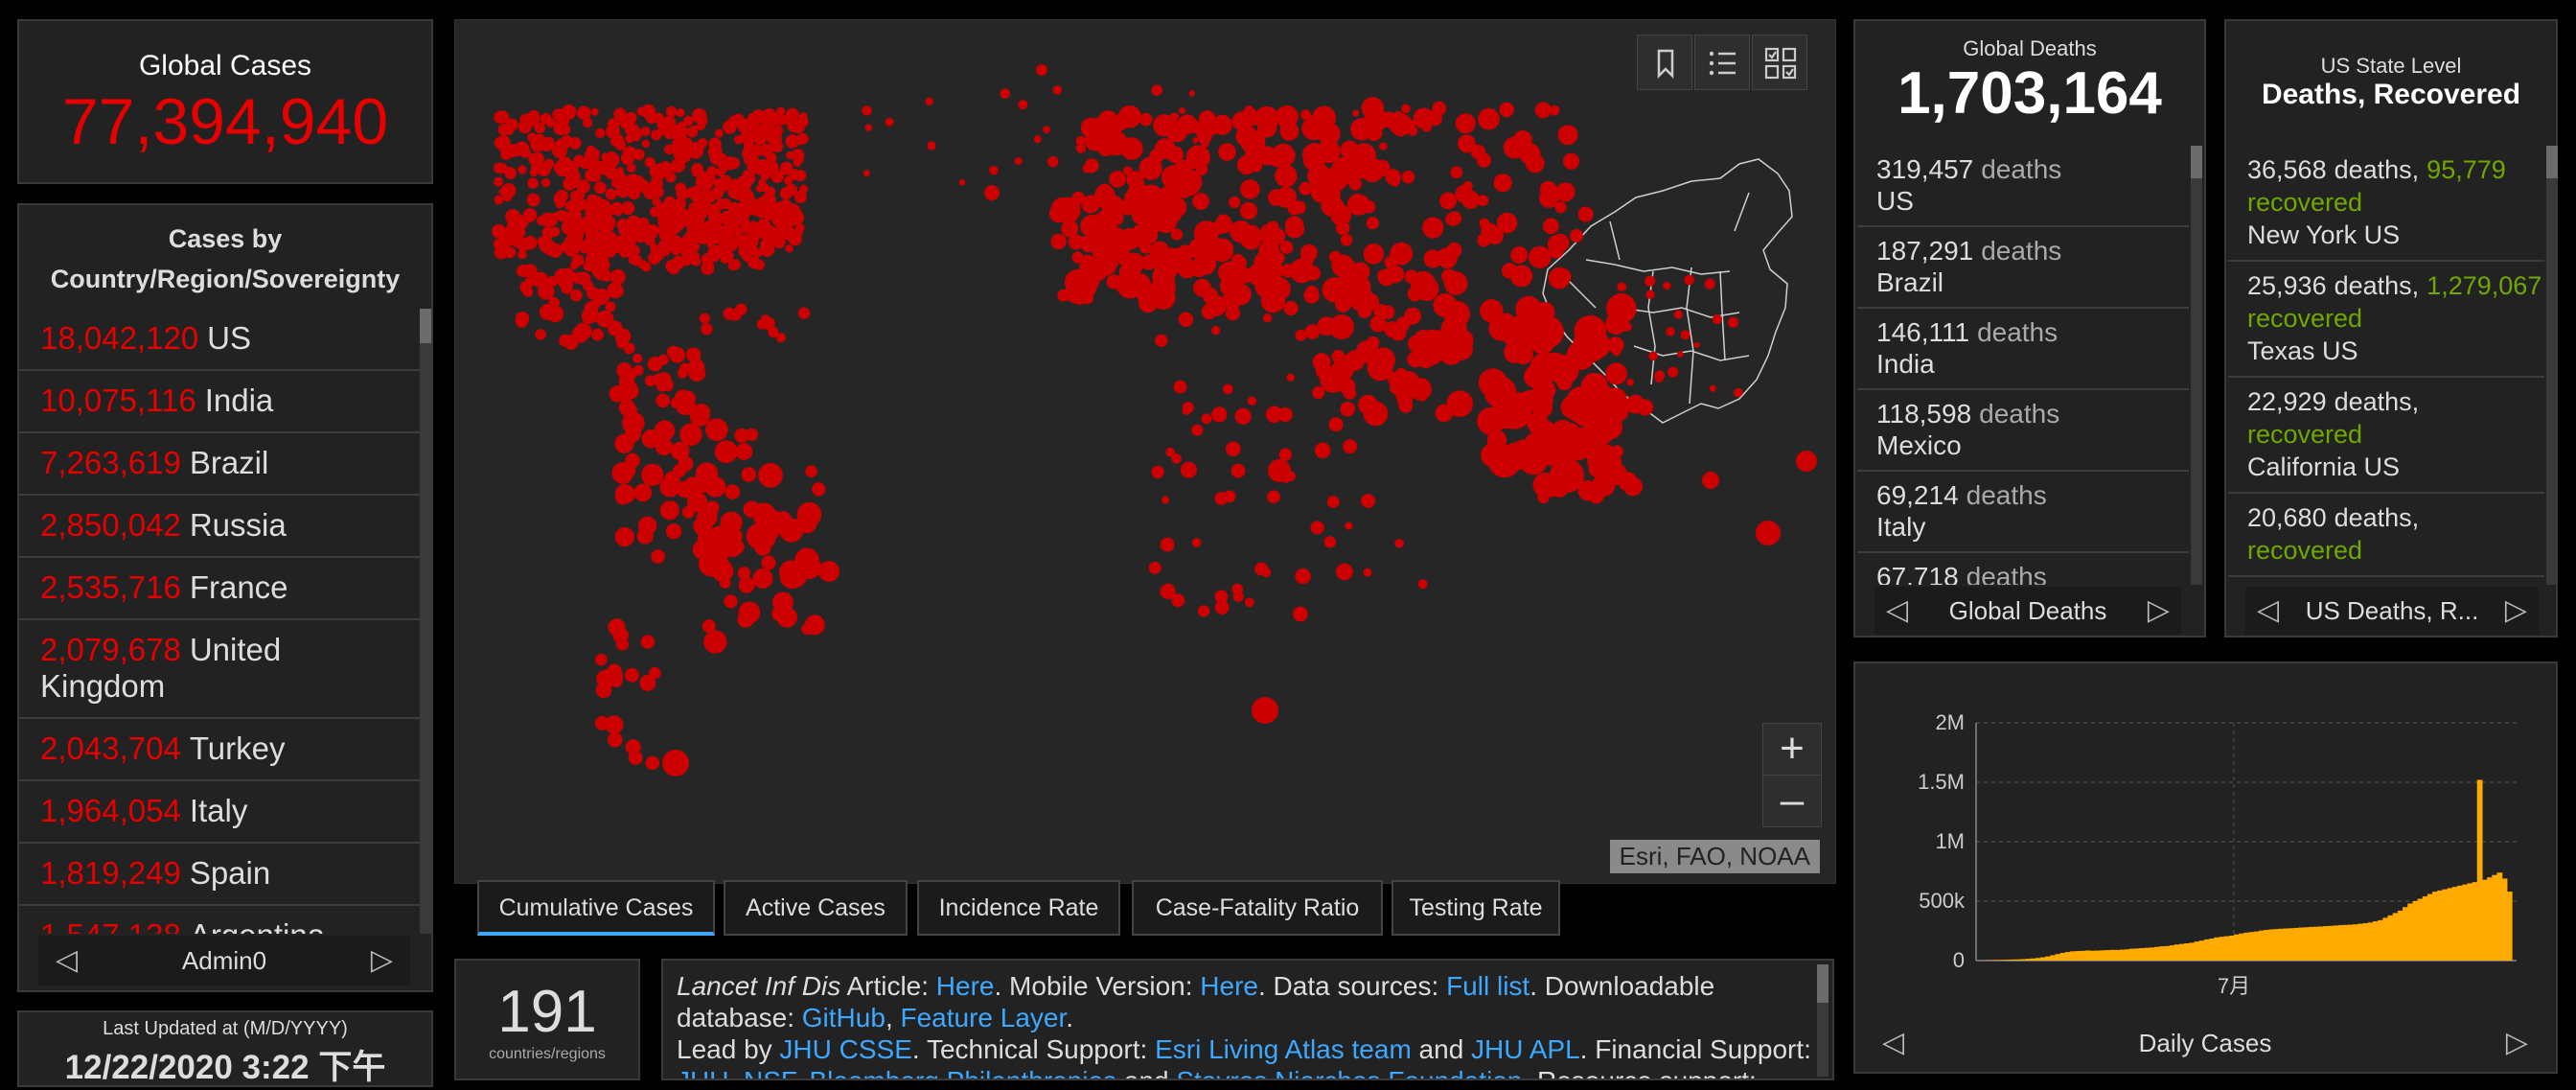 Image resolution: width=2576 pixels, height=1090 pixels. What do you see at coordinates (897, 1072) in the screenshot?
I see `funders-link: JHU, NSF, Bloomberg Philanthropies` at bounding box center [897, 1072].